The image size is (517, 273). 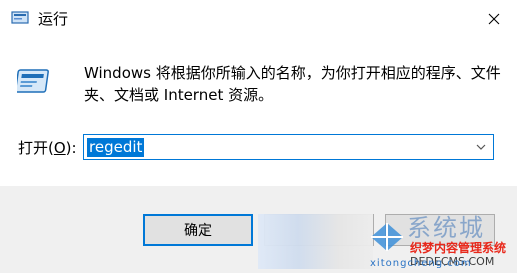 I want to click on title-bar: 运行, so click(x=258, y=19).